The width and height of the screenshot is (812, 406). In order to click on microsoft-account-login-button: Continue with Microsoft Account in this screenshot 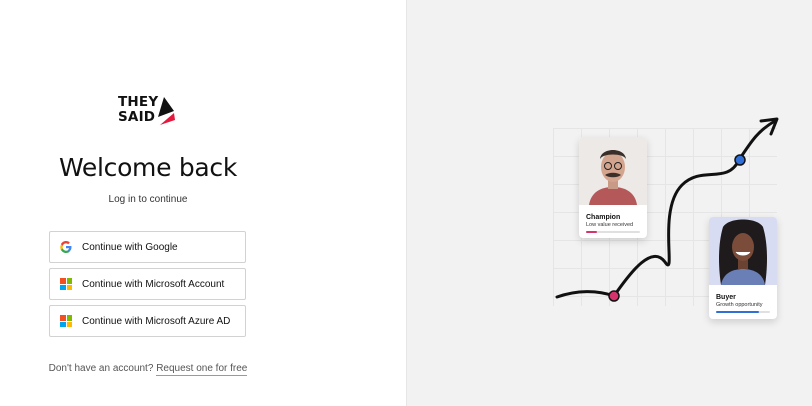, I will do `click(147, 284)`.